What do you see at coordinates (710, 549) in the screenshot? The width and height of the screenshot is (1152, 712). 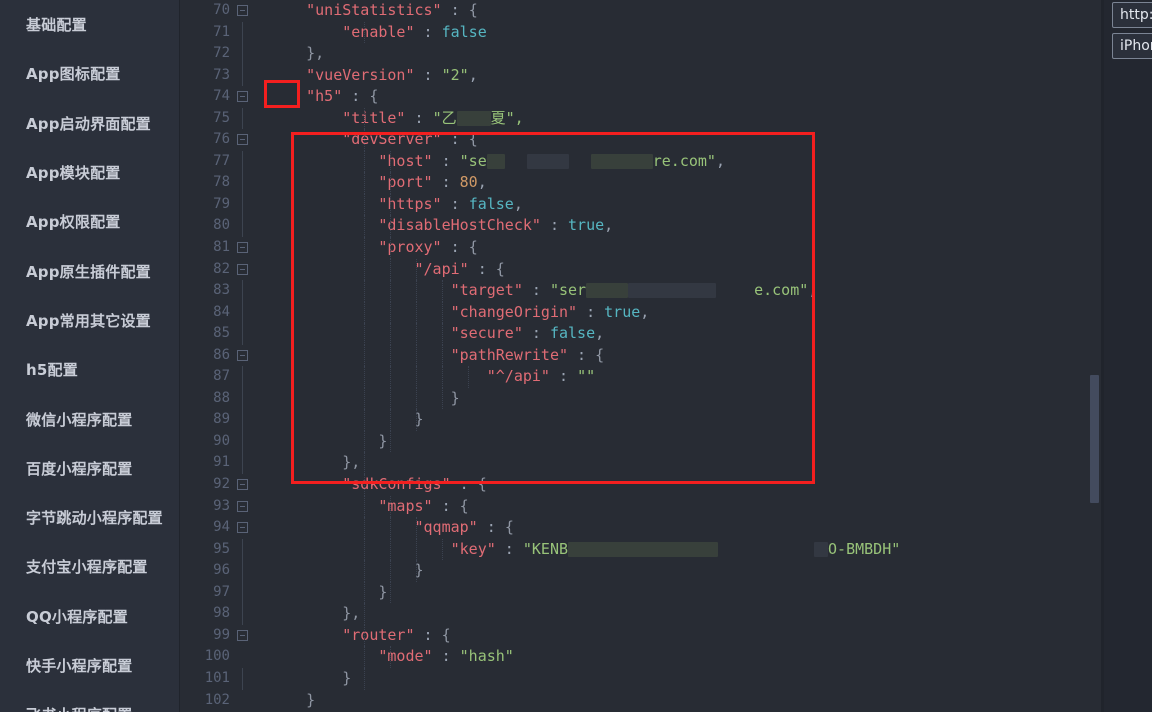 I see `code-line: "key" : "KENB O-BMBDH"` at bounding box center [710, 549].